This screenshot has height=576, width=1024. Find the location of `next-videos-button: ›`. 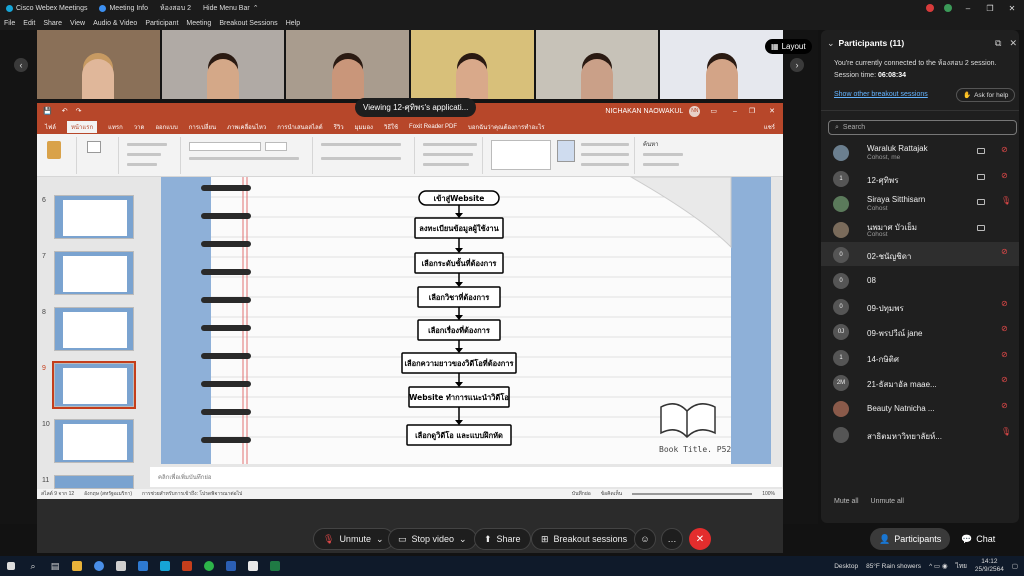

next-videos-button: › is located at coordinates (797, 65).